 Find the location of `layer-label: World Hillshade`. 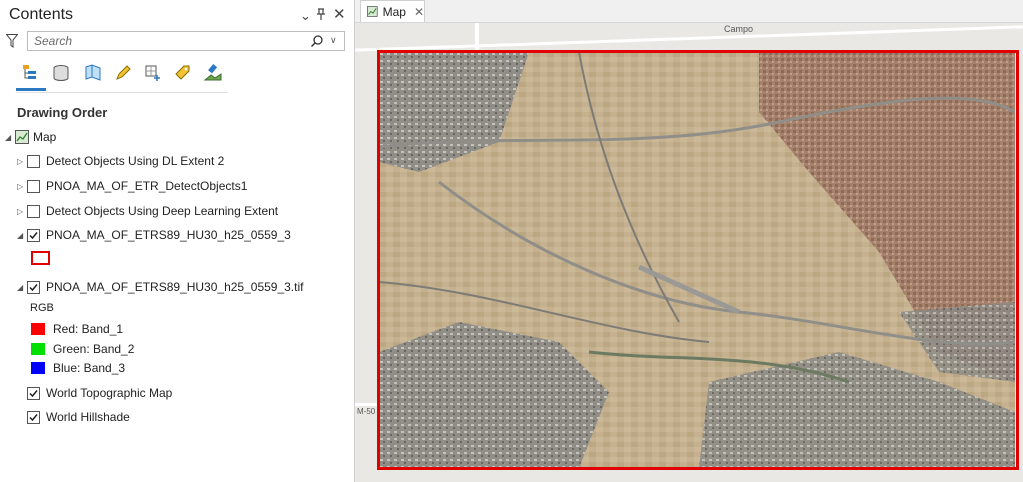

layer-label: World Hillshade is located at coordinates (88, 417).